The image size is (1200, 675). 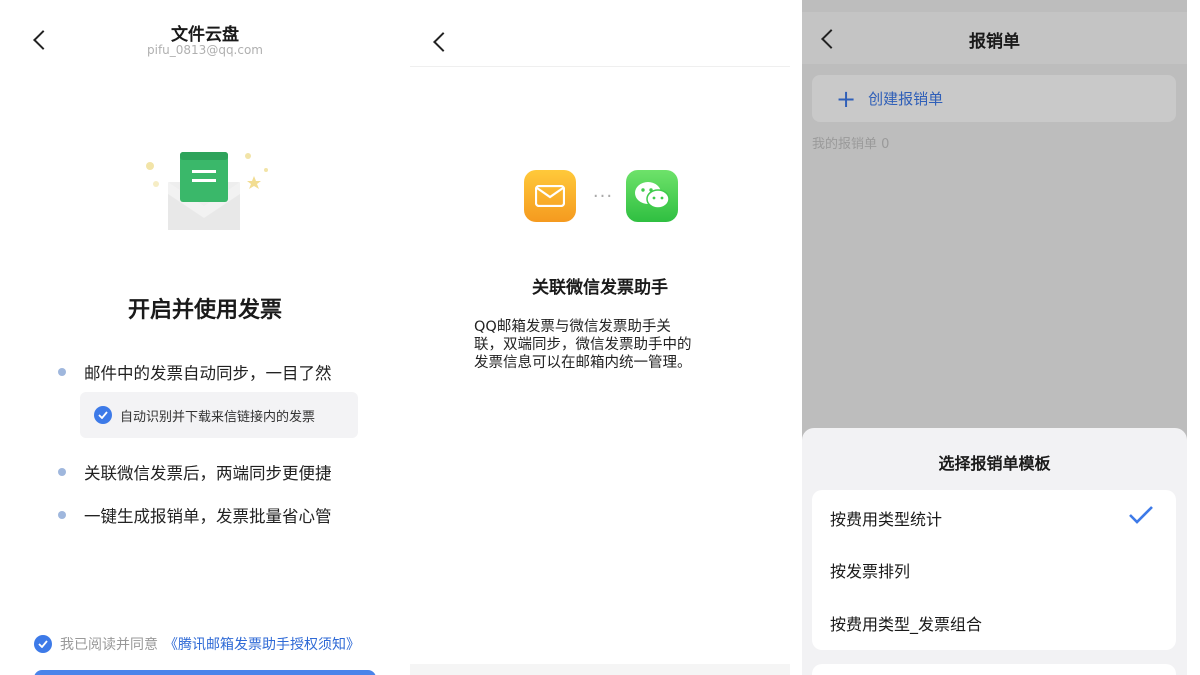 What do you see at coordinates (208, 373) in the screenshot?
I see `feature-text: 邮件中的发票自动同步，一目了然` at bounding box center [208, 373].